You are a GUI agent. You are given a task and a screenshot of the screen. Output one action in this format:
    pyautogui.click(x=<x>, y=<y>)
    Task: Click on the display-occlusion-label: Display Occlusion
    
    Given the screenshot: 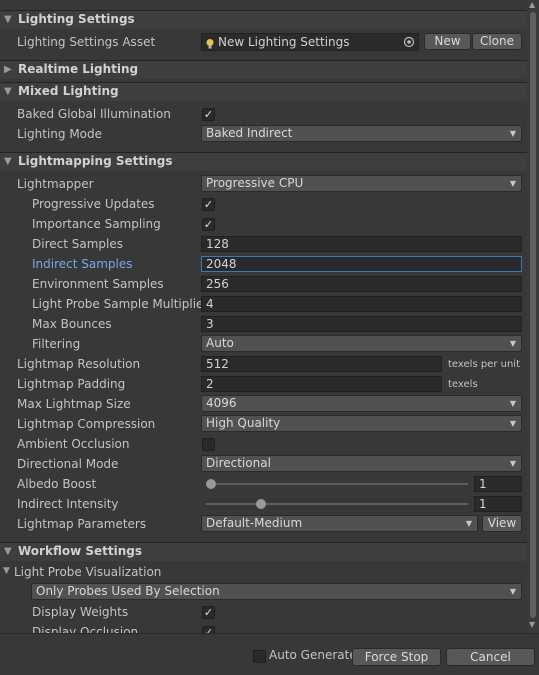 What is the action you would take?
    pyautogui.click(x=85, y=629)
    